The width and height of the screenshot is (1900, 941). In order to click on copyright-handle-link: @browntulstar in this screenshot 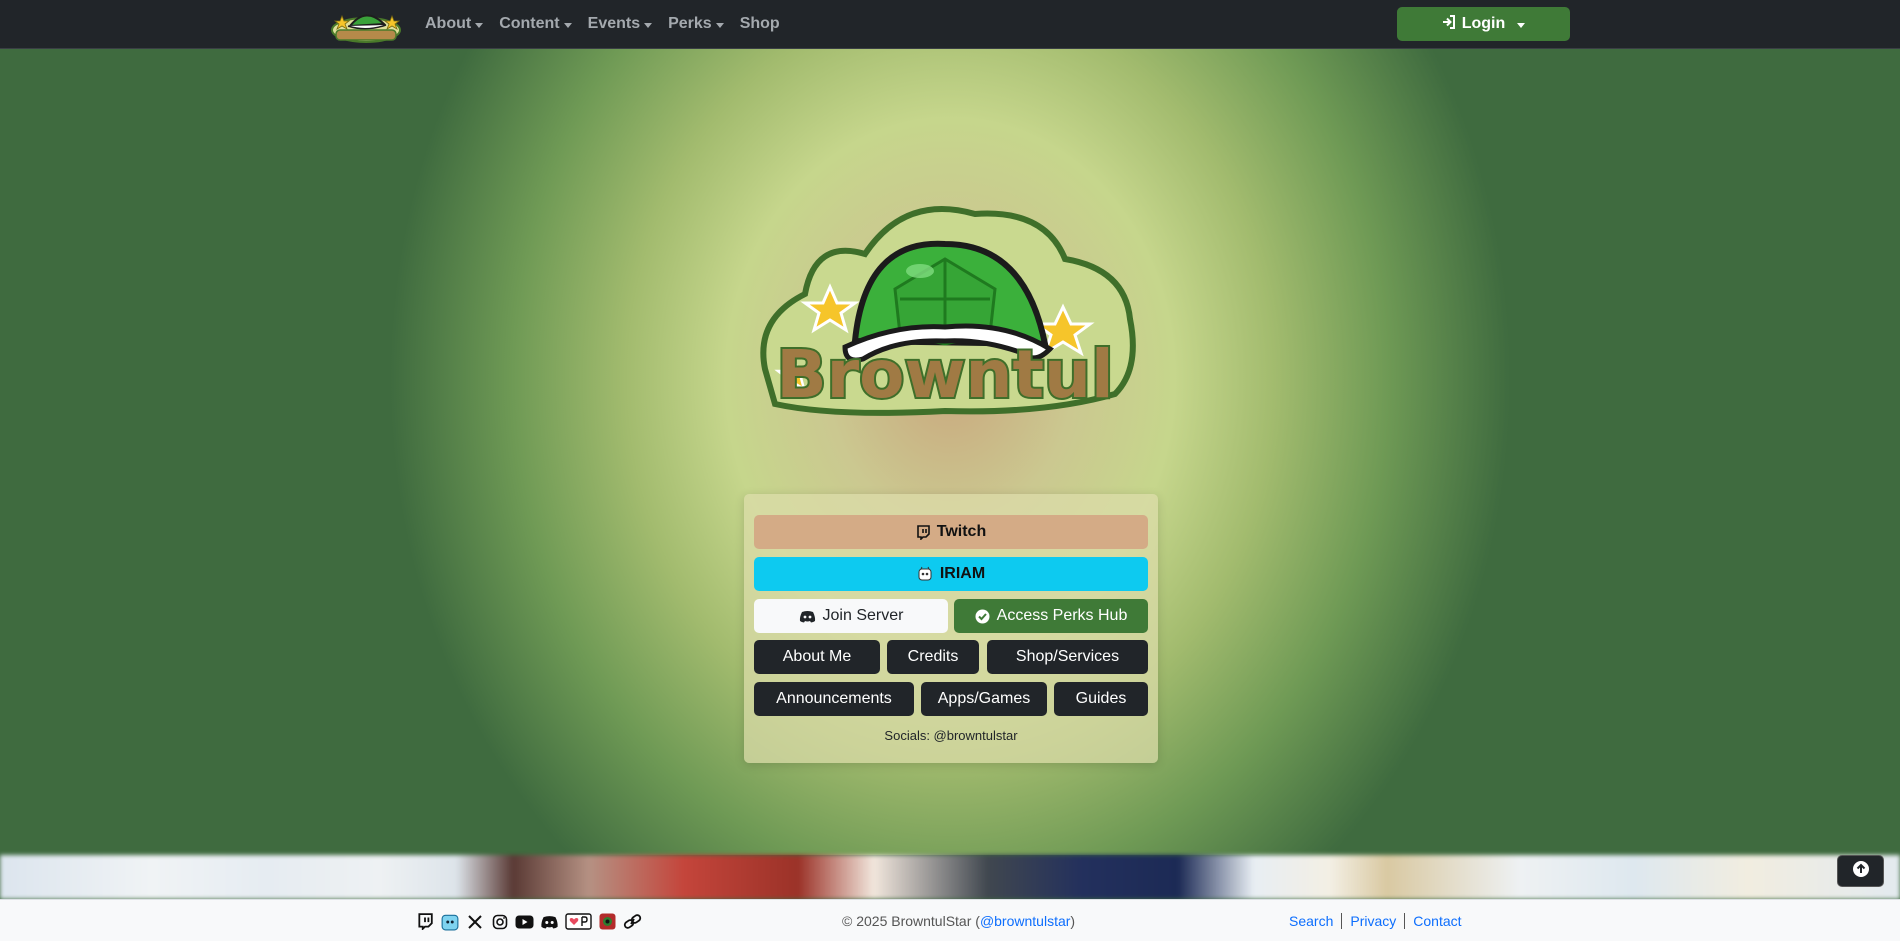, I will do `click(1025, 921)`.